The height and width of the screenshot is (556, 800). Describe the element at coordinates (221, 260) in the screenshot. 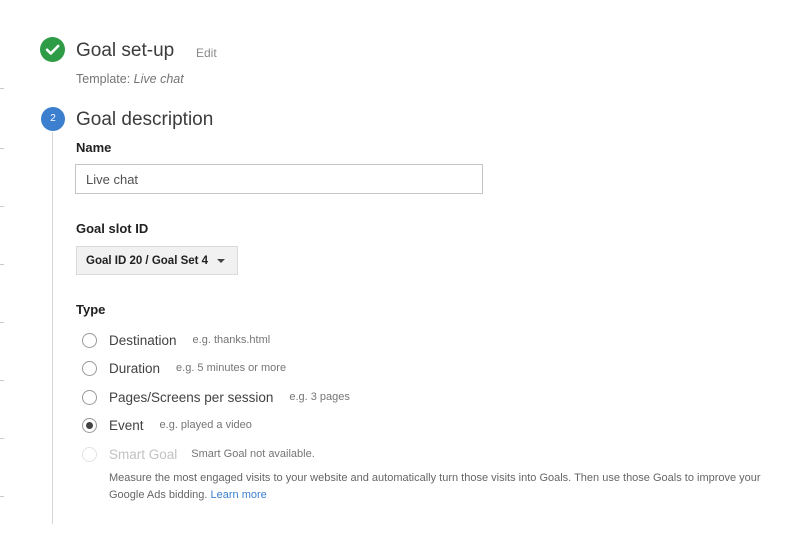

I see `chevron-down-icon` at that location.